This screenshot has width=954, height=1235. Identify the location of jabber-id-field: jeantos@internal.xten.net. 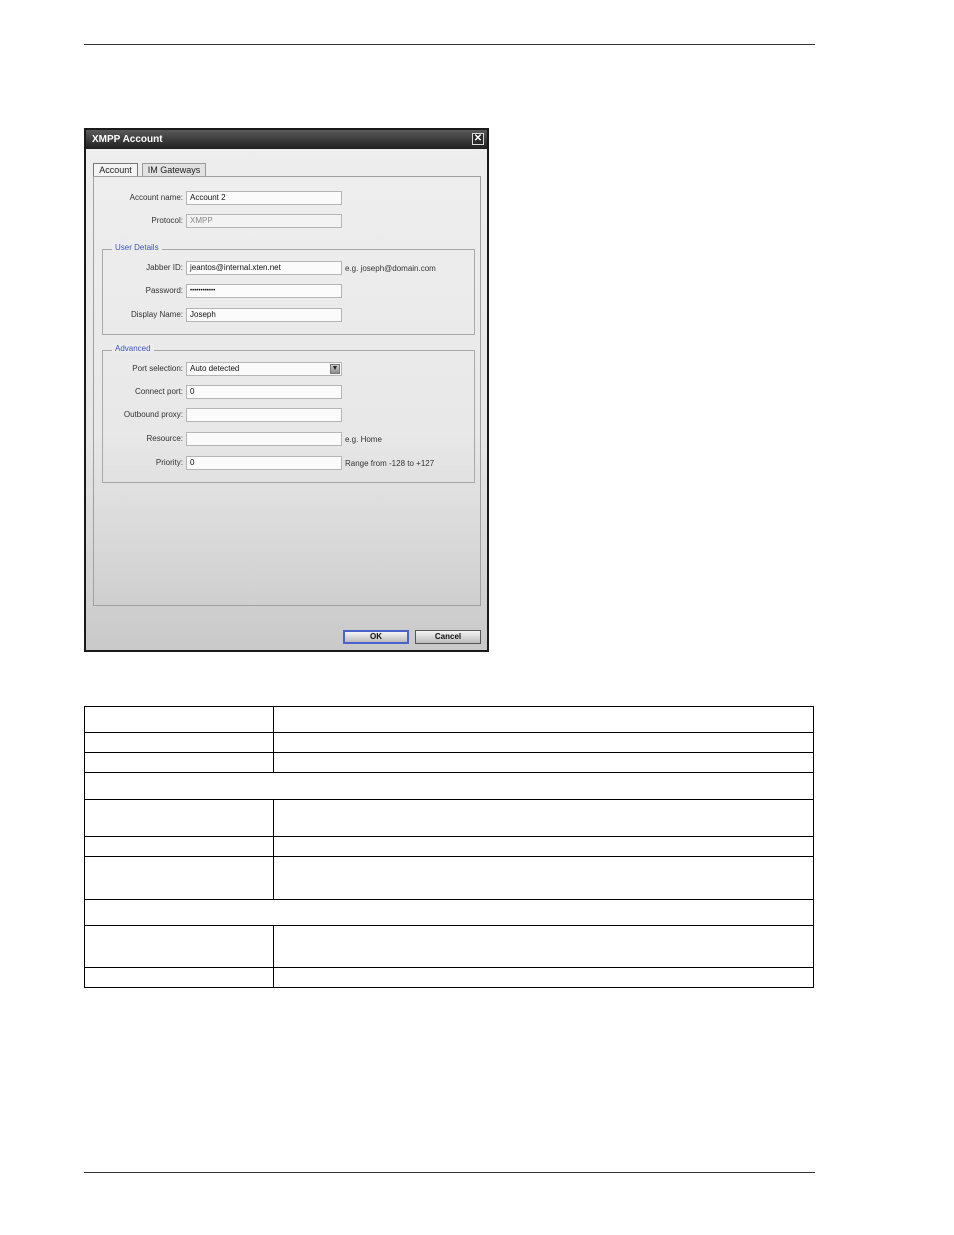
(264, 268).